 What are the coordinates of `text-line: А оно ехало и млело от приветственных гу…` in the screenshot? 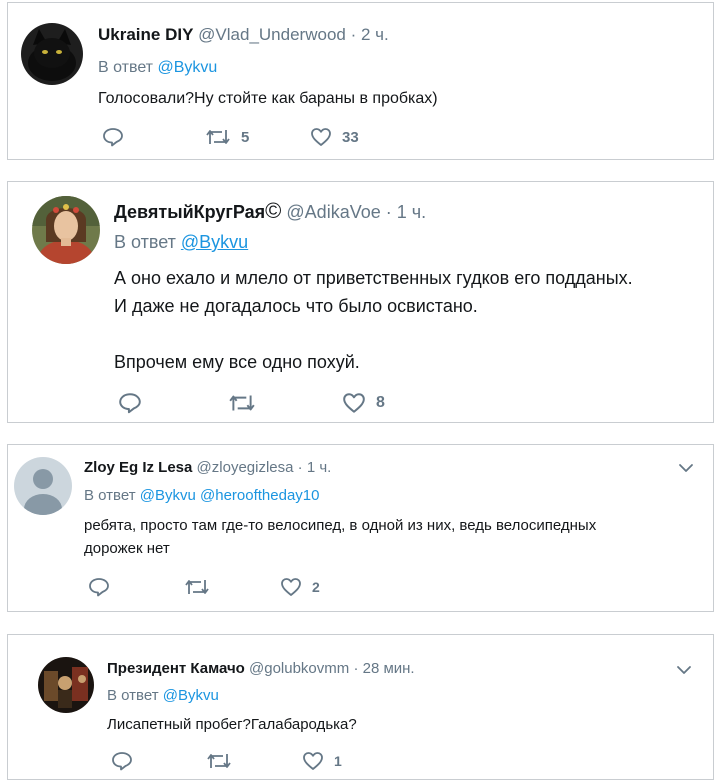 It's located at (373, 278).